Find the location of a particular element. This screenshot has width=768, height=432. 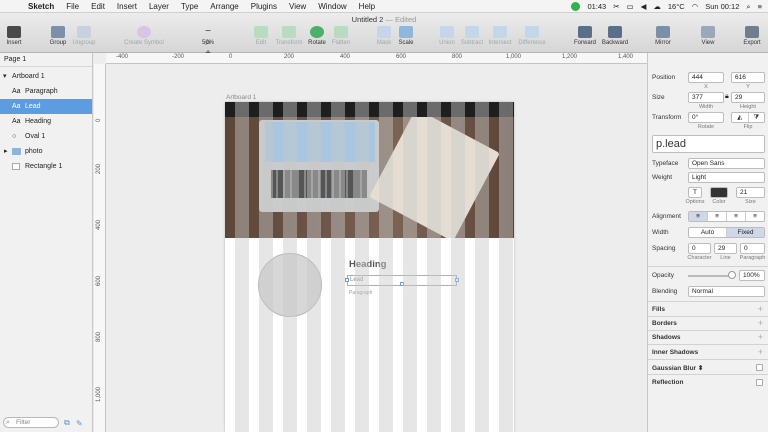

heading-text: Heading is located at coordinates (367, 264).